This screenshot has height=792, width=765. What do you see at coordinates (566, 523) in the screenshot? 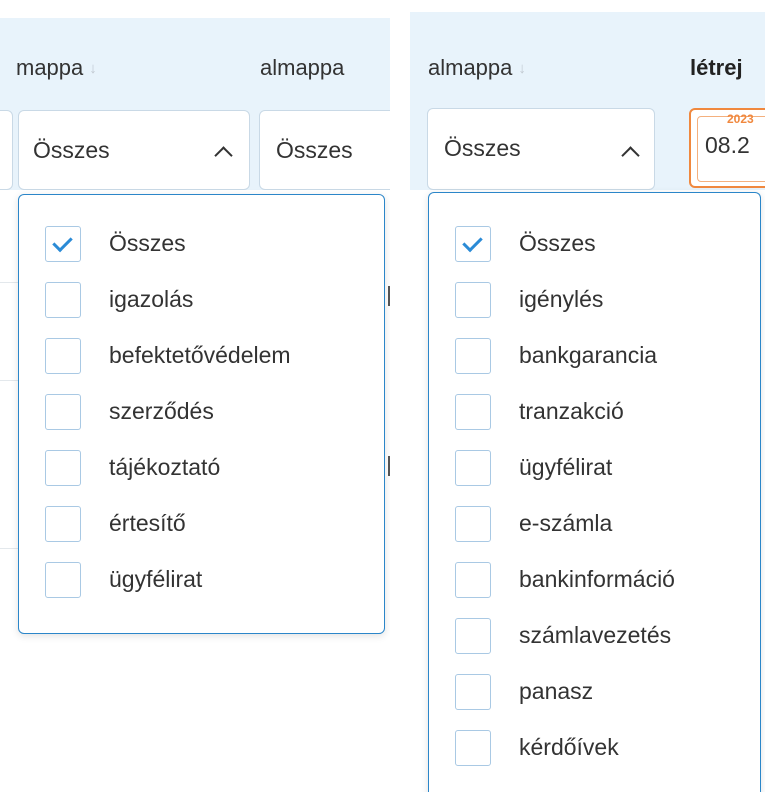
I see `option-label: e-számla` at bounding box center [566, 523].